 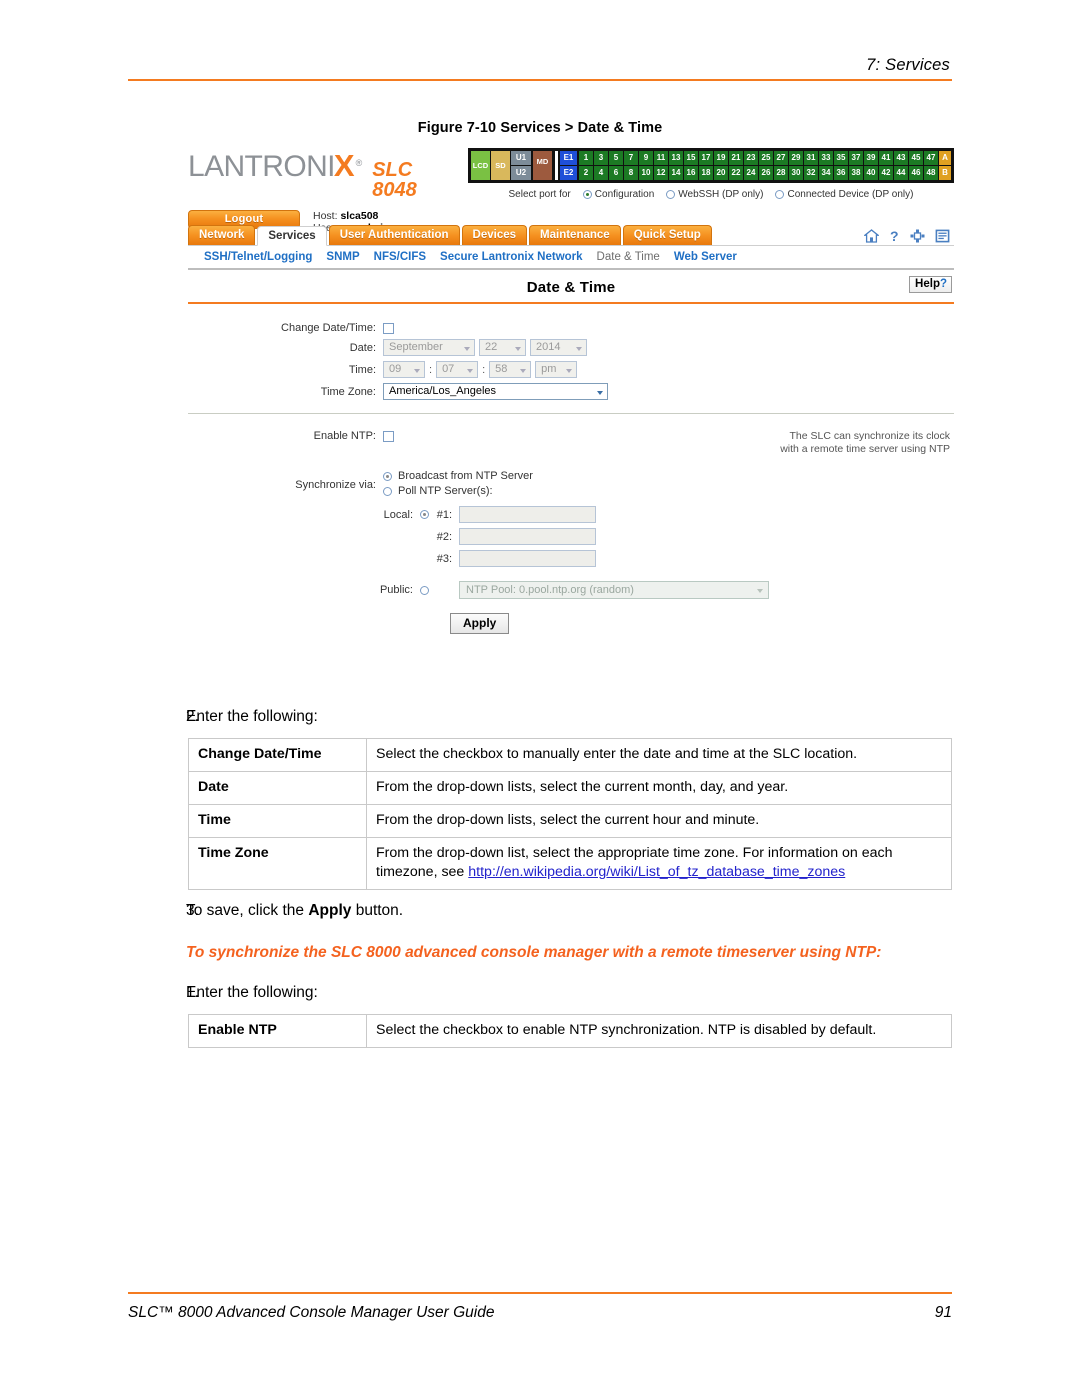 I want to click on serial-port-pair: 56, so click(x=616, y=165).